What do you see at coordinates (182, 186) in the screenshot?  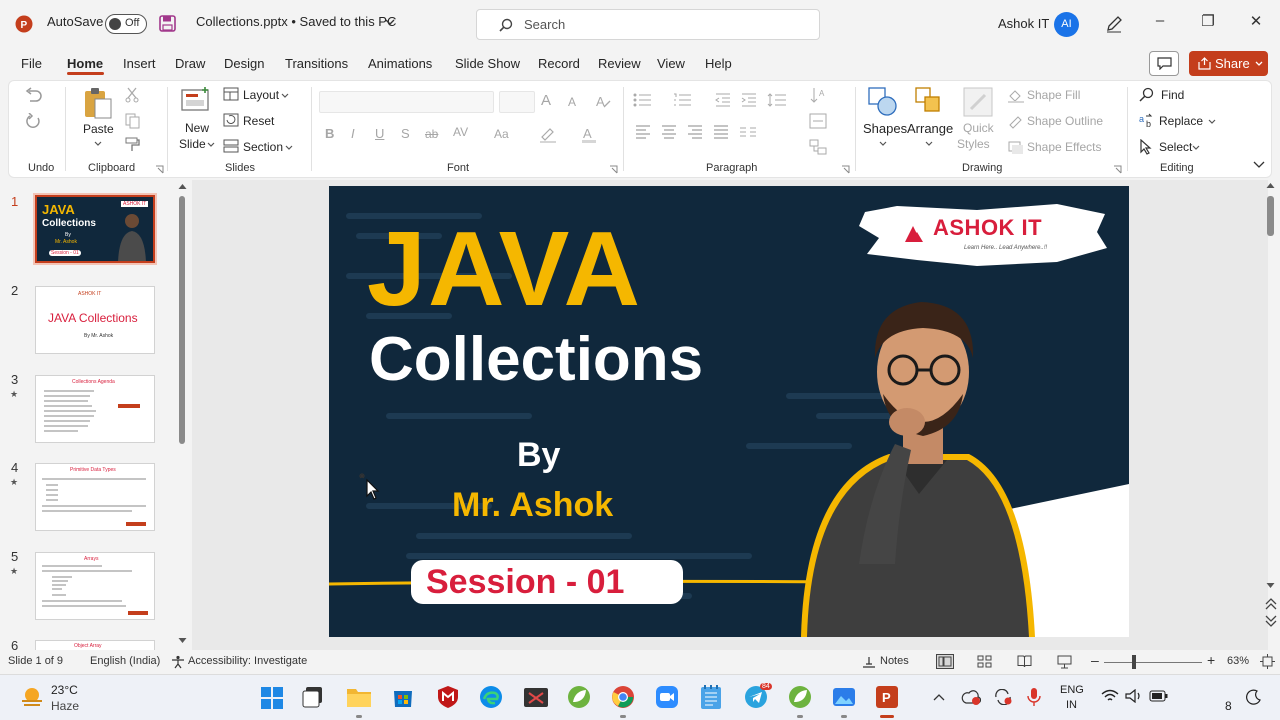 I see `scroll-up-arrow-icon` at bounding box center [182, 186].